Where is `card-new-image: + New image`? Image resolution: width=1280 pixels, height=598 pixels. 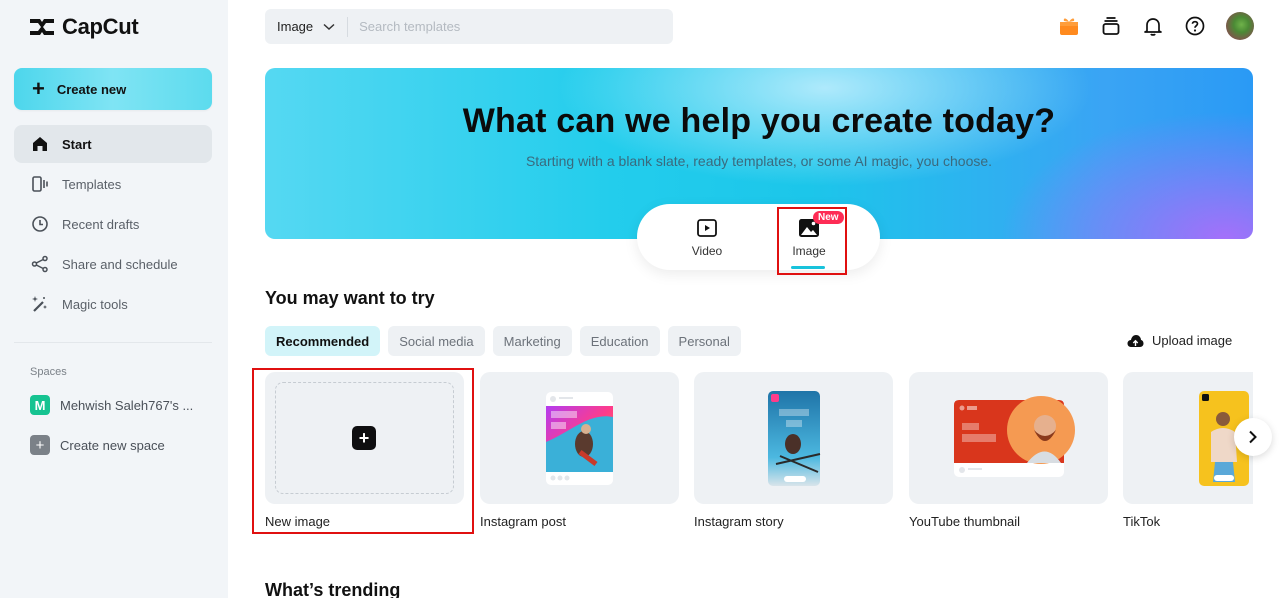 card-new-image: + New image is located at coordinates (364, 450).